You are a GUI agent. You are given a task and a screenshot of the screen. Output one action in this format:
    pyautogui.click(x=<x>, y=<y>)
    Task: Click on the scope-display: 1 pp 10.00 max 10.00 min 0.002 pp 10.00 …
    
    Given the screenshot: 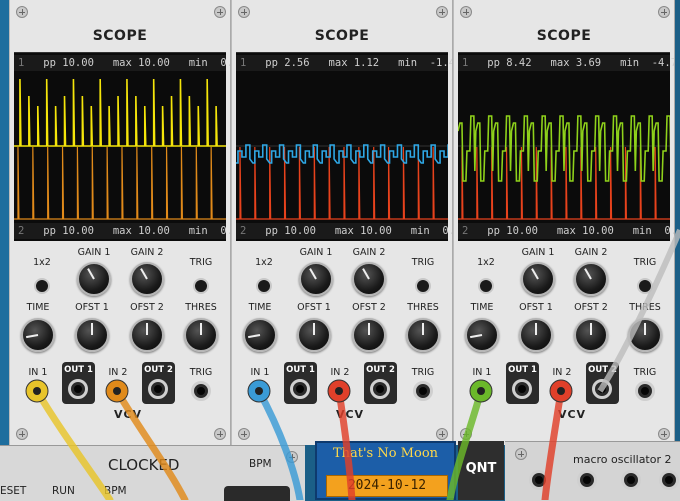 What is the action you would take?
    pyautogui.click(x=122, y=146)
    